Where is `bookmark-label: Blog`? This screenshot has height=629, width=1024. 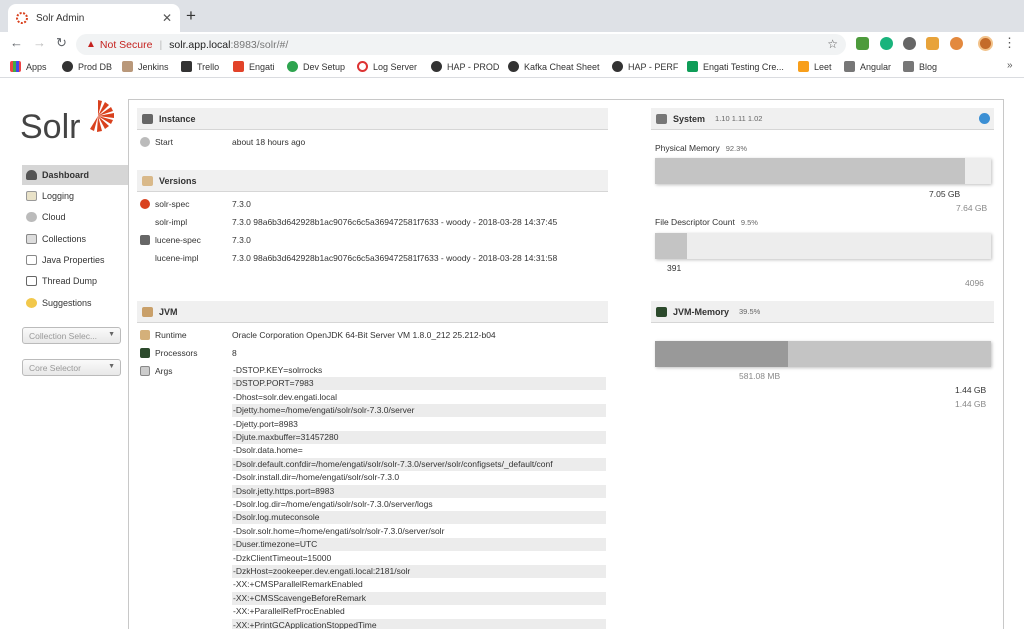 bookmark-label: Blog is located at coordinates (928, 66).